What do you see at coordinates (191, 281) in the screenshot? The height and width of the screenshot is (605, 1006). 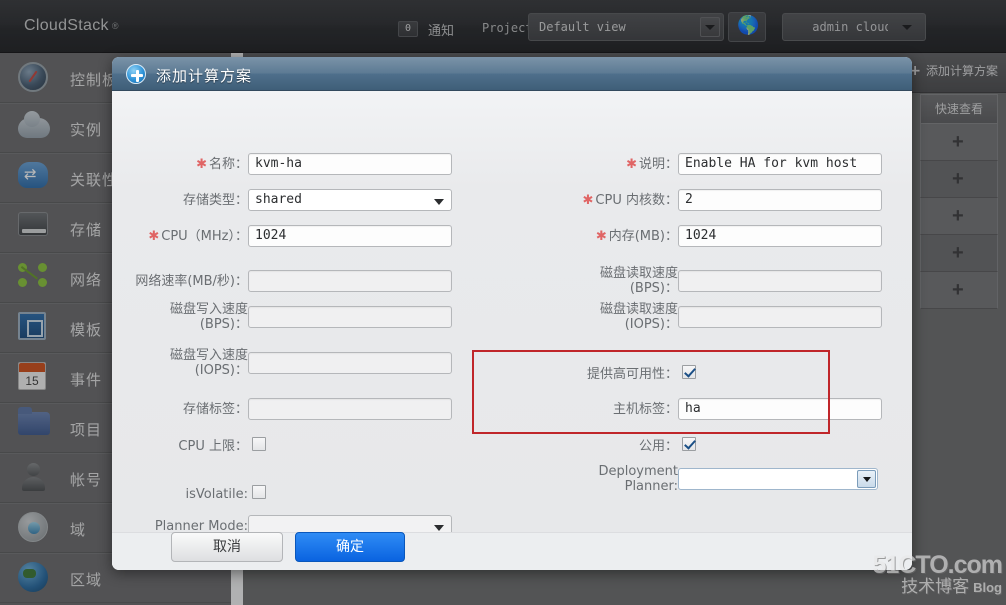 I see `field-label: 网络速率(MB/秒)：` at bounding box center [191, 281].